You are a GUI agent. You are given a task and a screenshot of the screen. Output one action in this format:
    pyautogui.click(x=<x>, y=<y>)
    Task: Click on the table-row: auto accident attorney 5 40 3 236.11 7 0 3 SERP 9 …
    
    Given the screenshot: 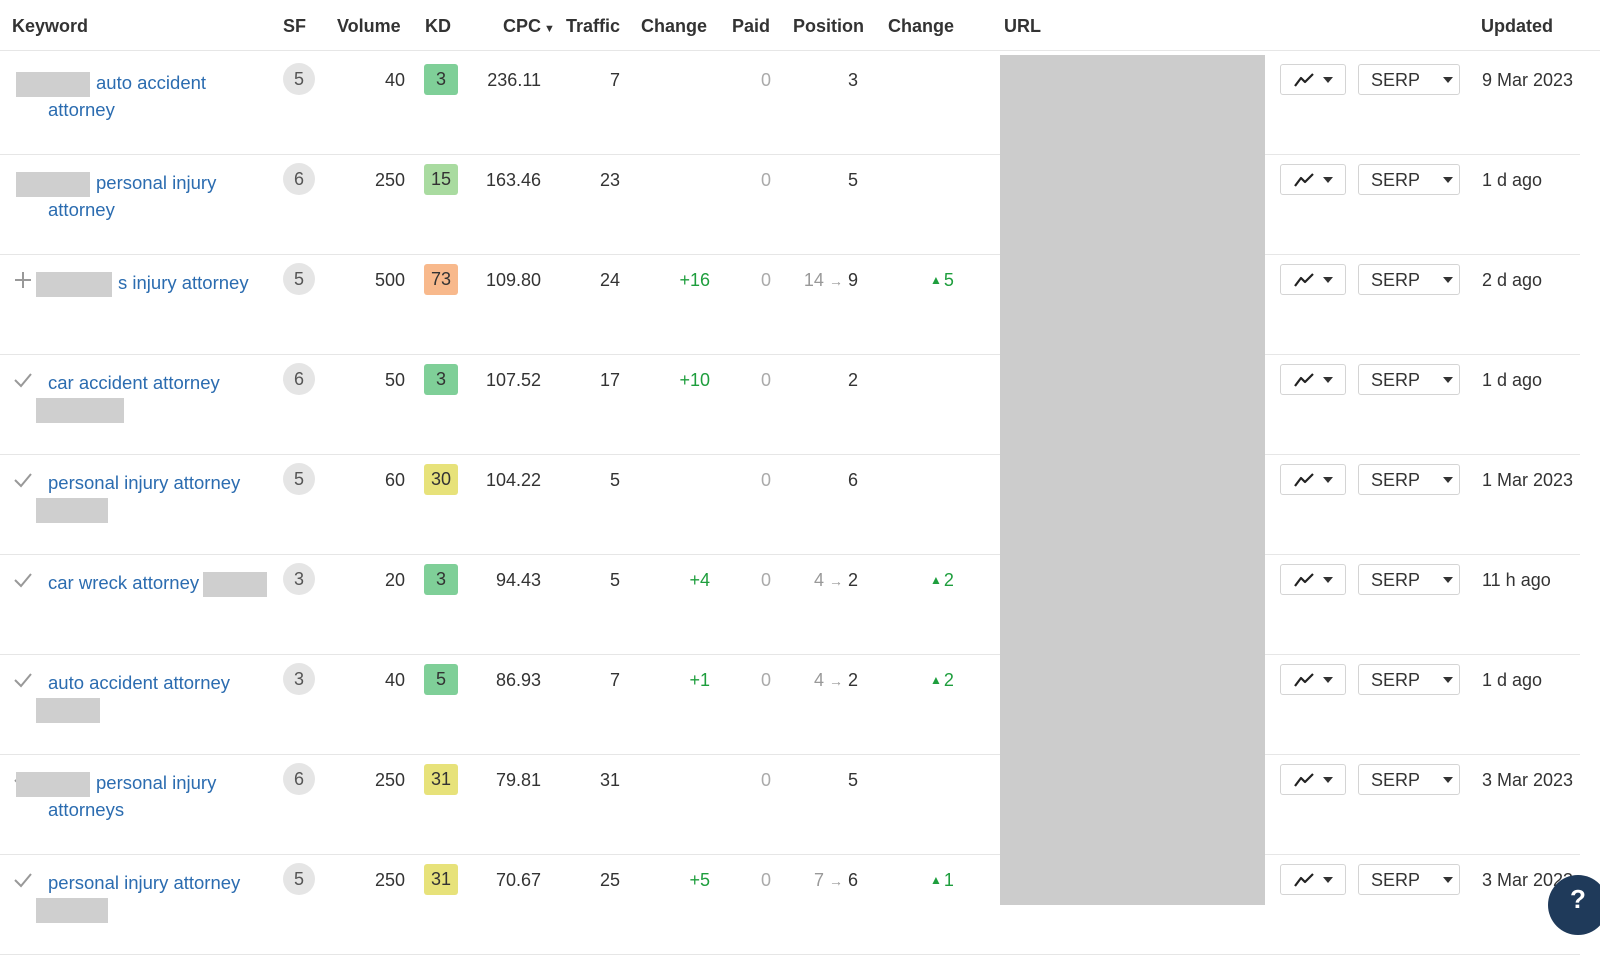 What is the action you would take?
    pyautogui.click(x=790, y=105)
    